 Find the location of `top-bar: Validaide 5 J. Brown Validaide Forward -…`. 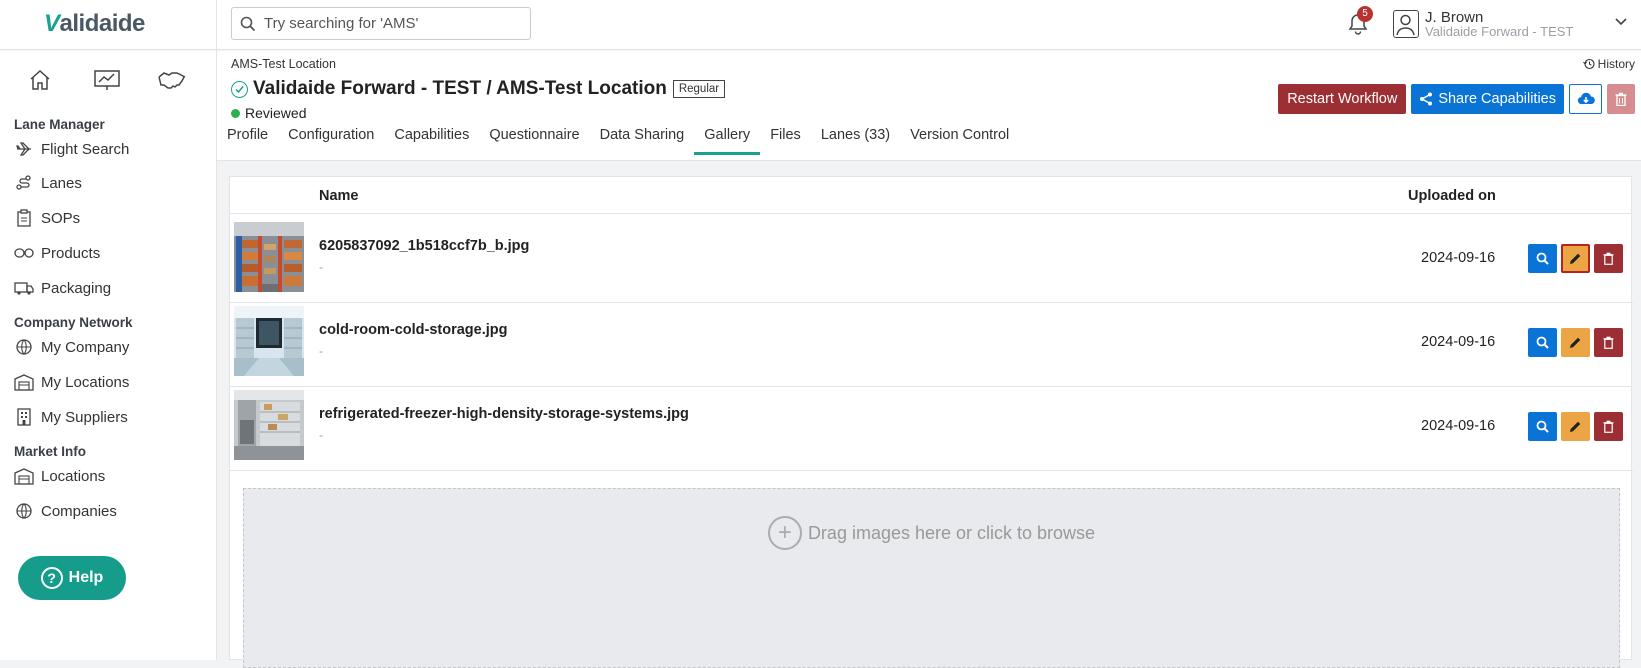

top-bar: Validaide 5 J. Brown Validaide Forward -… is located at coordinates (820, 25).